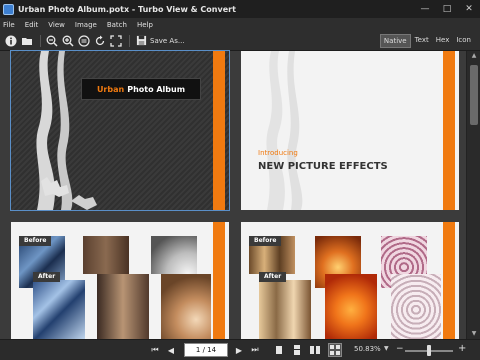 The image size is (480, 360). I want to click on after-photo-wood, so click(123, 306).